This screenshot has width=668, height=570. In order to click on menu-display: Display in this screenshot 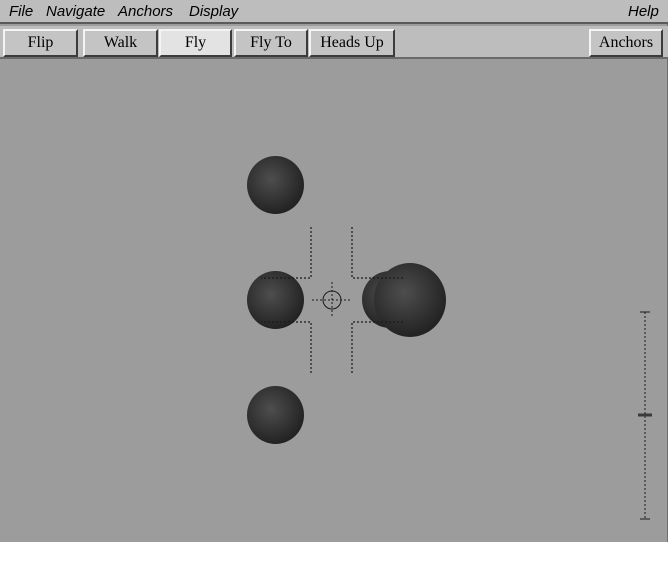, I will do `click(213, 11)`.